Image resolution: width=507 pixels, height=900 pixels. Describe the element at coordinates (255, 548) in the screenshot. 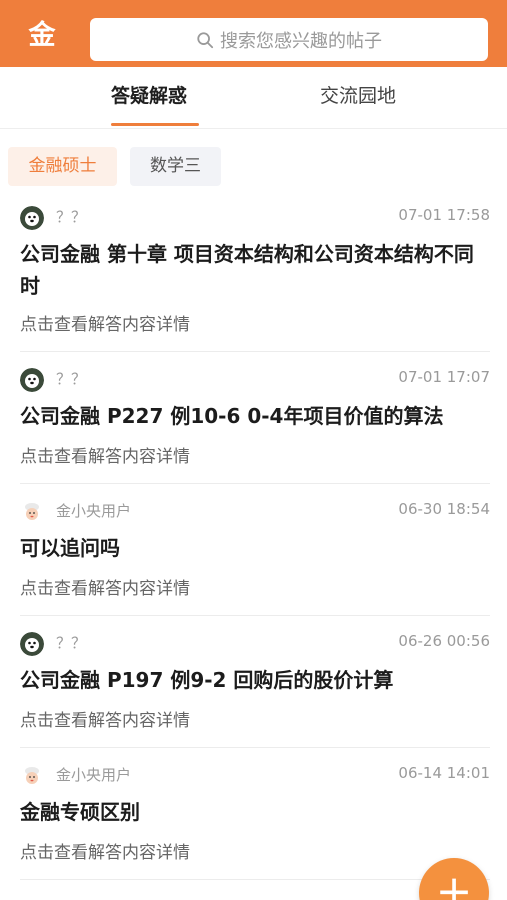

I see `post-title: 可以追问吗` at that location.